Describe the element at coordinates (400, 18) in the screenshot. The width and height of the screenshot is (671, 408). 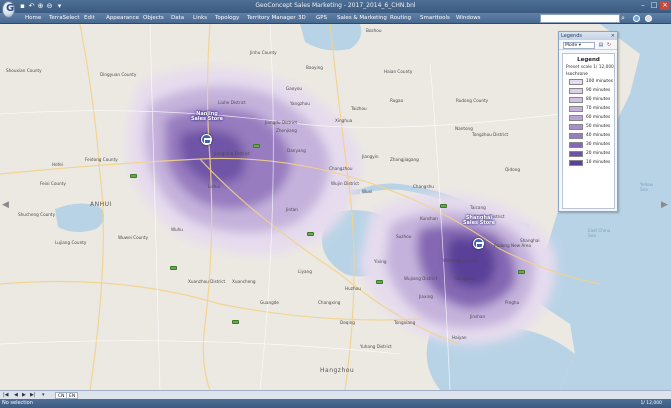
I see `menu-item-routing: Routing` at that location.